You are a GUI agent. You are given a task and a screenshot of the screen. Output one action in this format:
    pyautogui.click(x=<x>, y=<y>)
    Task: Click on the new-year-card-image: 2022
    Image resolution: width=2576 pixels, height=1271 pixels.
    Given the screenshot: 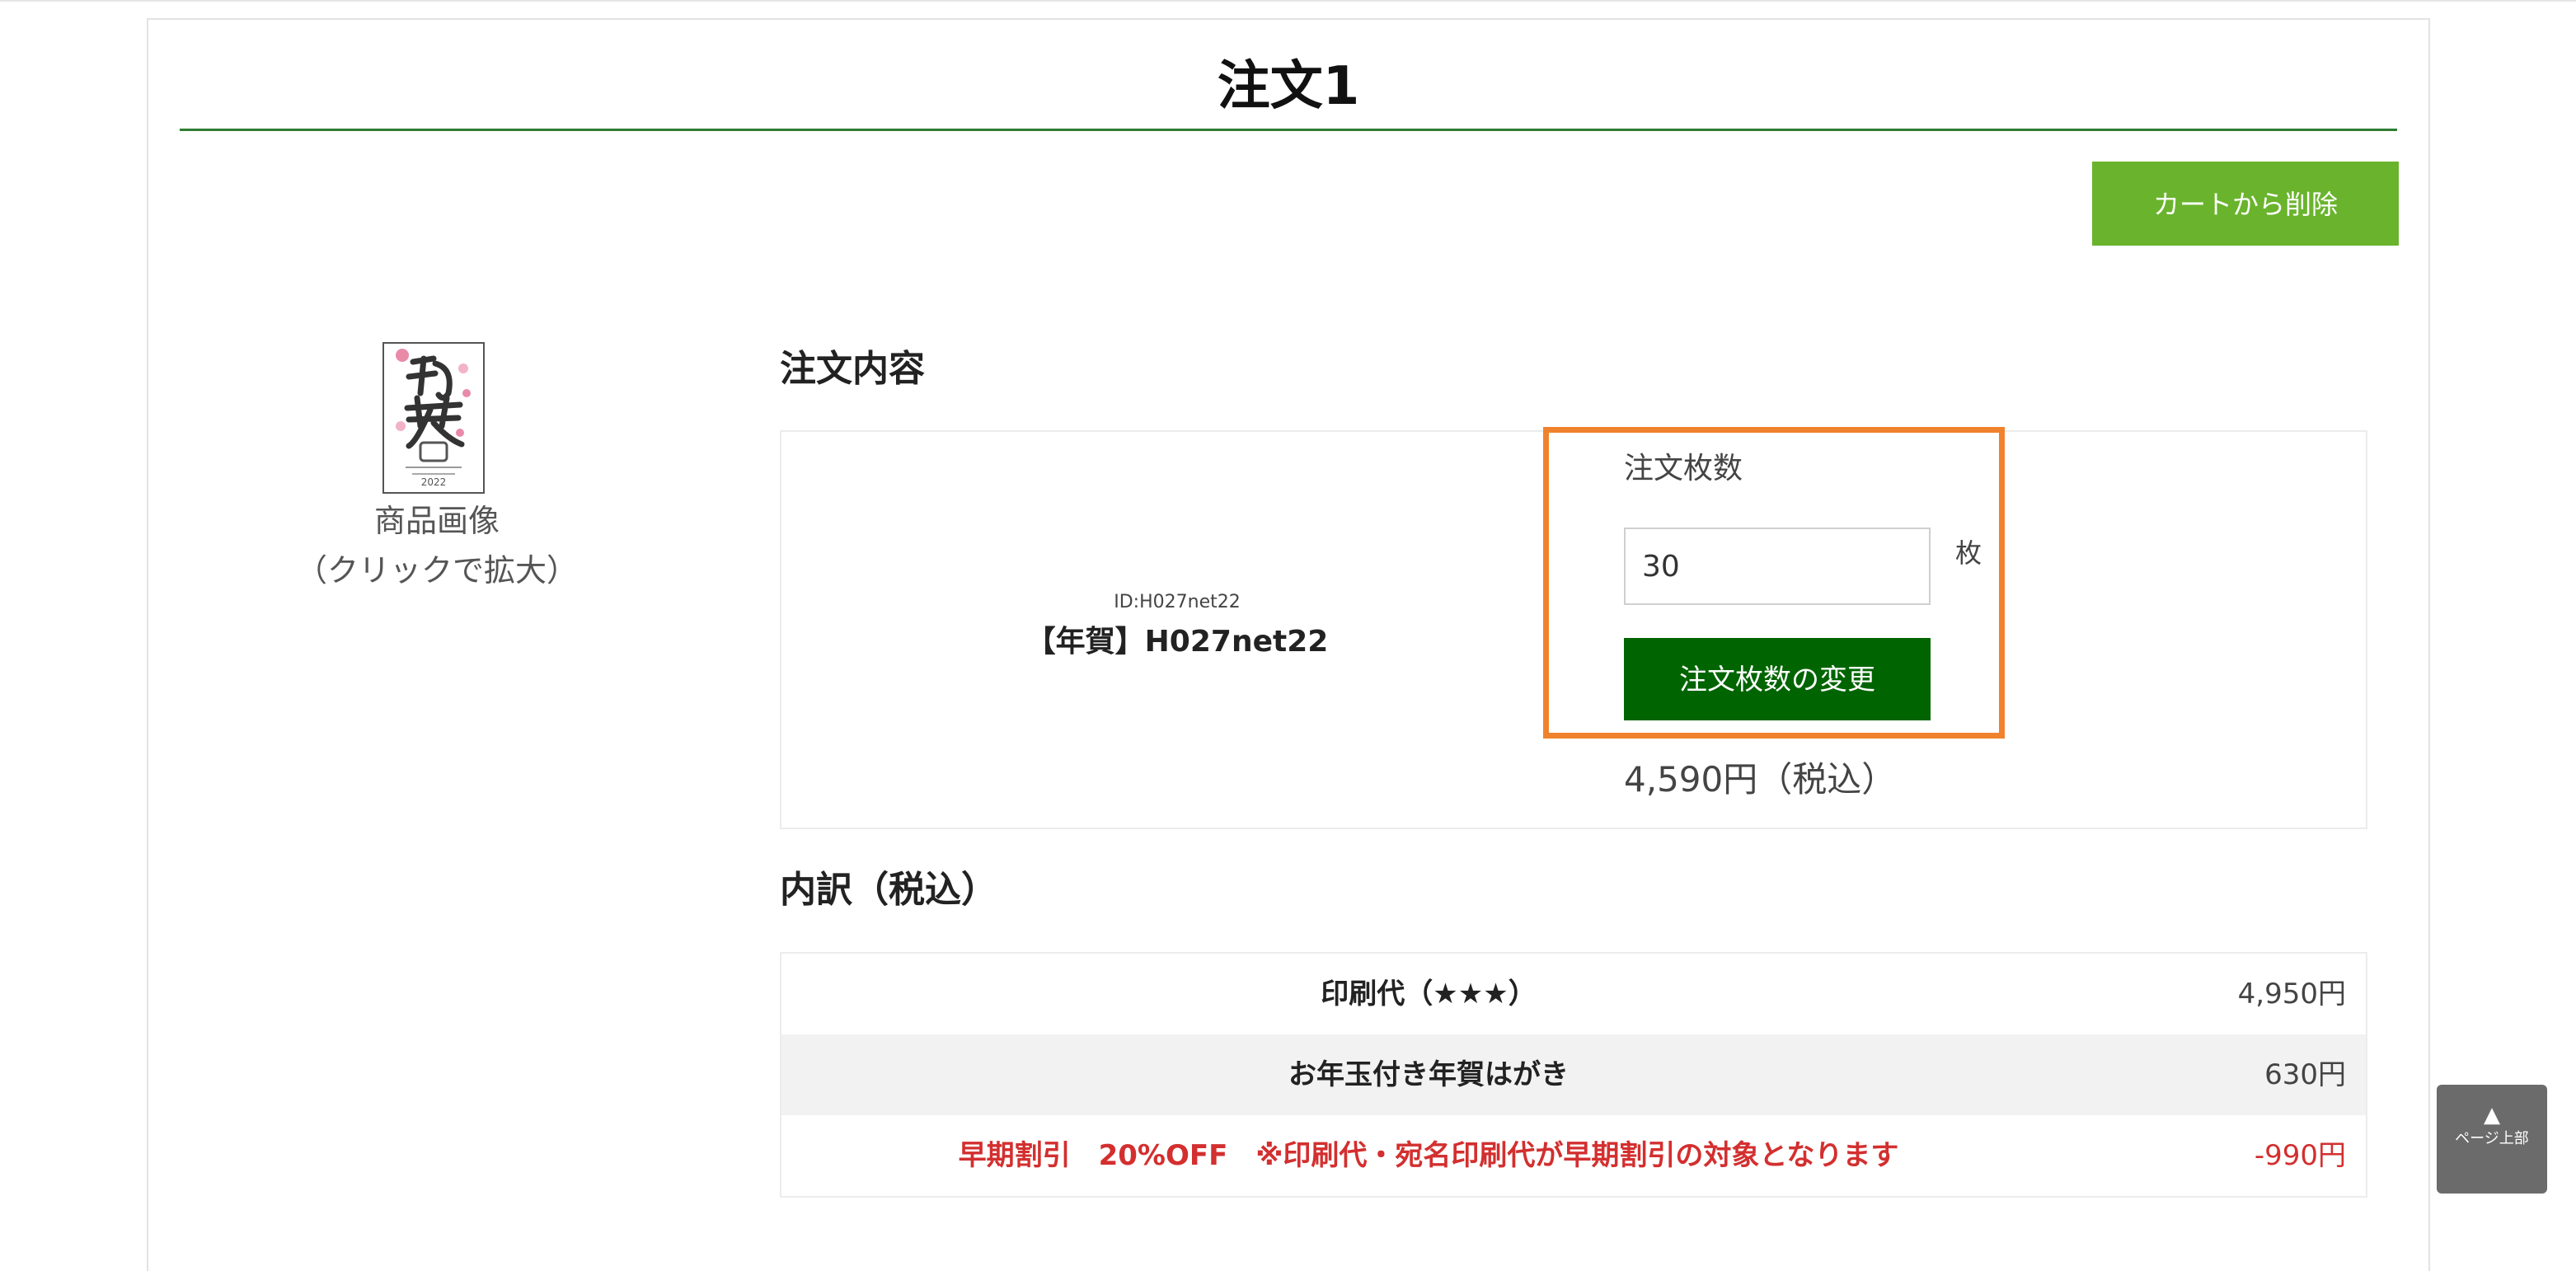 What is the action you would take?
    pyautogui.click(x=433, y=418)
    